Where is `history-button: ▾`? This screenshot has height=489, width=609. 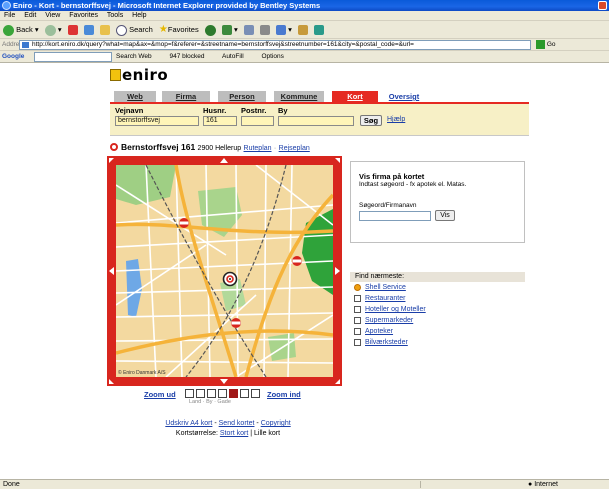
history-button: ▾ is located at coordinates (229, 29).